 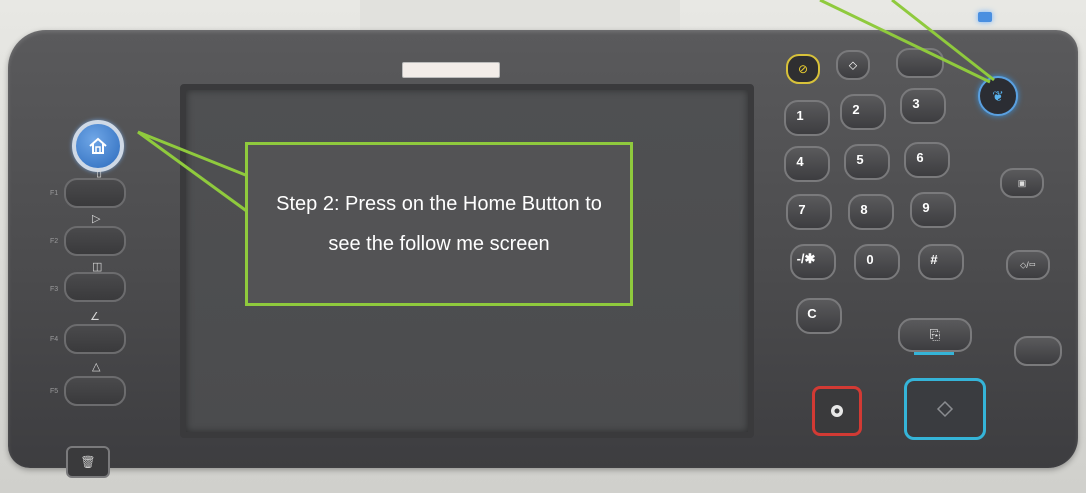 I want to click on start-button, so click(x=945, y=409).